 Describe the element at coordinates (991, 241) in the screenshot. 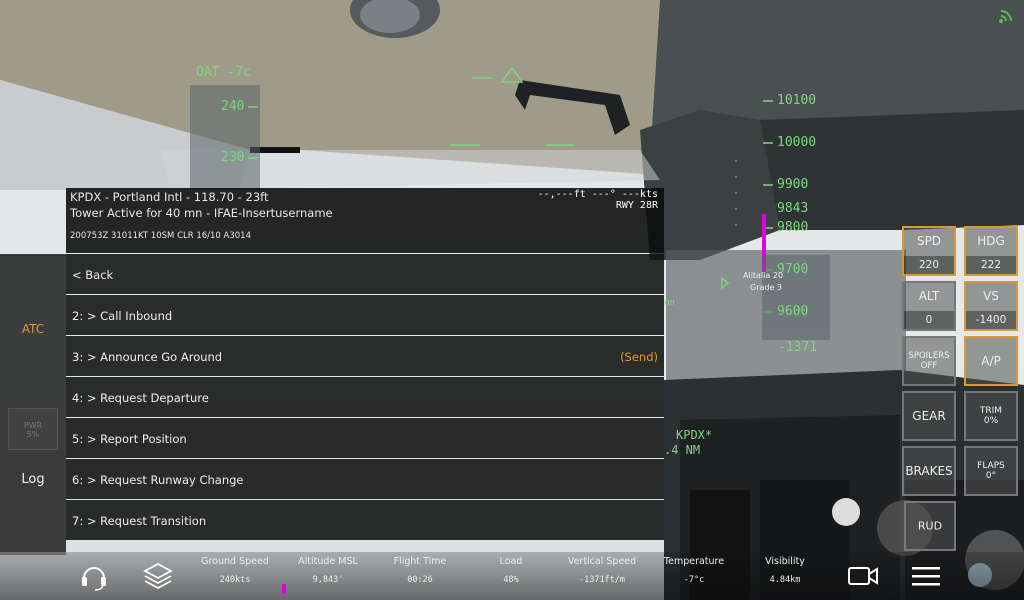

I see `hdg-label: HDG` at that location.